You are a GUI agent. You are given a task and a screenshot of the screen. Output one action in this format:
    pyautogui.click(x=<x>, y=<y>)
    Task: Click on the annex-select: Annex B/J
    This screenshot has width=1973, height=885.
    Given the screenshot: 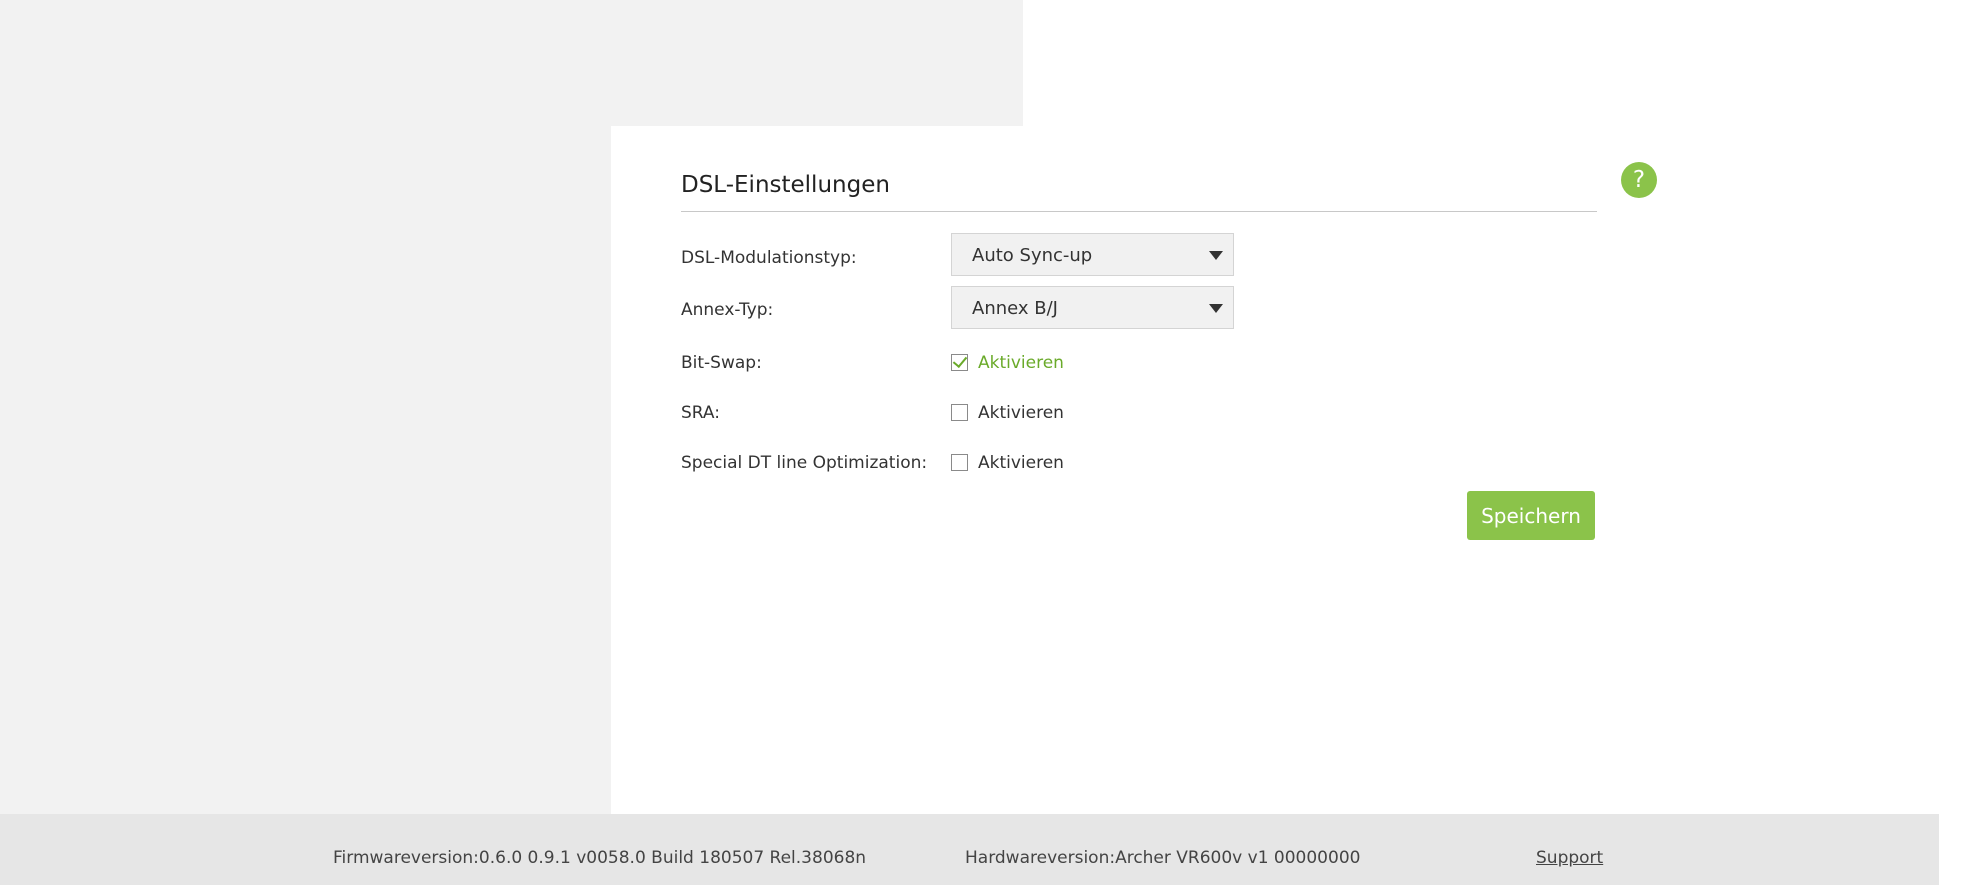 What is the action you would take?
    pyautogui.click(x=1092, y=307)
    